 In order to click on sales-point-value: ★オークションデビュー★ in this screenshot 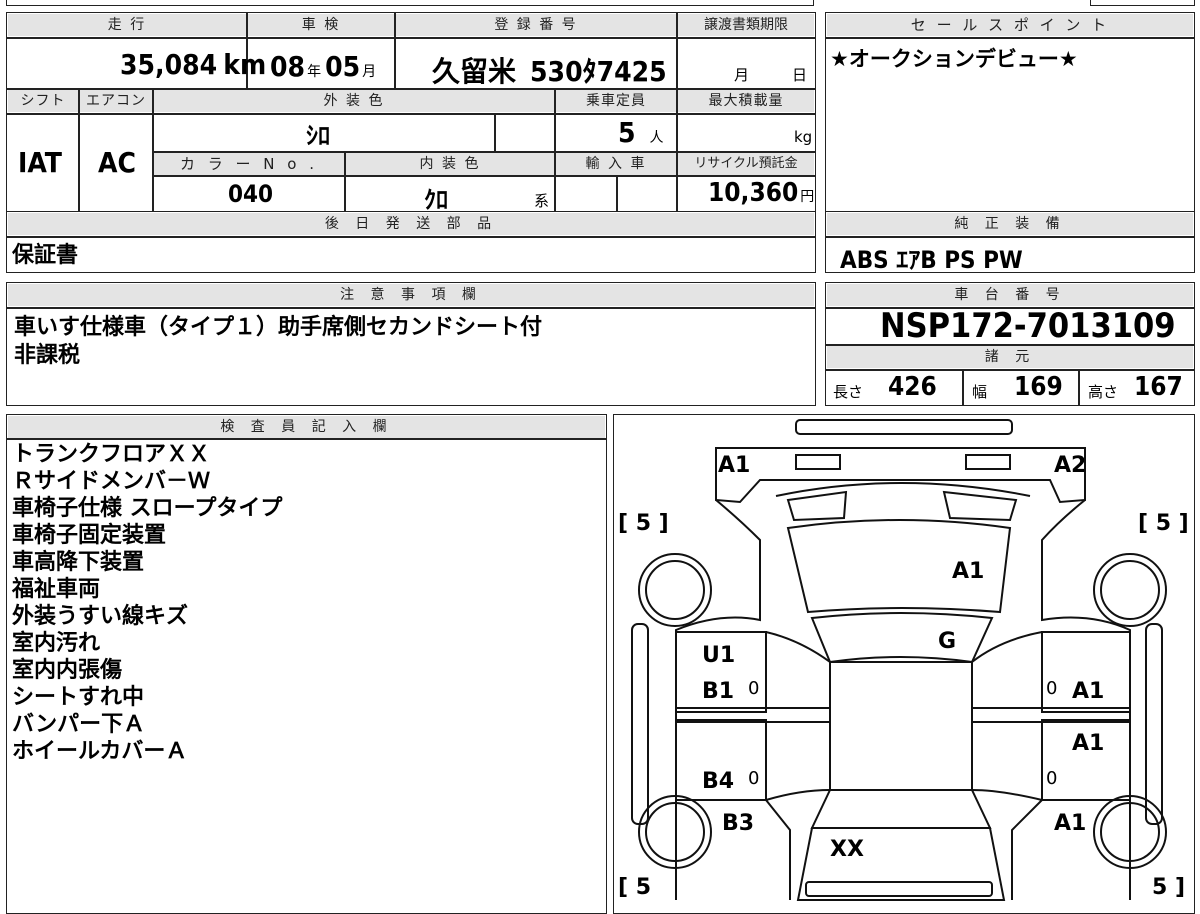, I will do `click(954, 59)`.